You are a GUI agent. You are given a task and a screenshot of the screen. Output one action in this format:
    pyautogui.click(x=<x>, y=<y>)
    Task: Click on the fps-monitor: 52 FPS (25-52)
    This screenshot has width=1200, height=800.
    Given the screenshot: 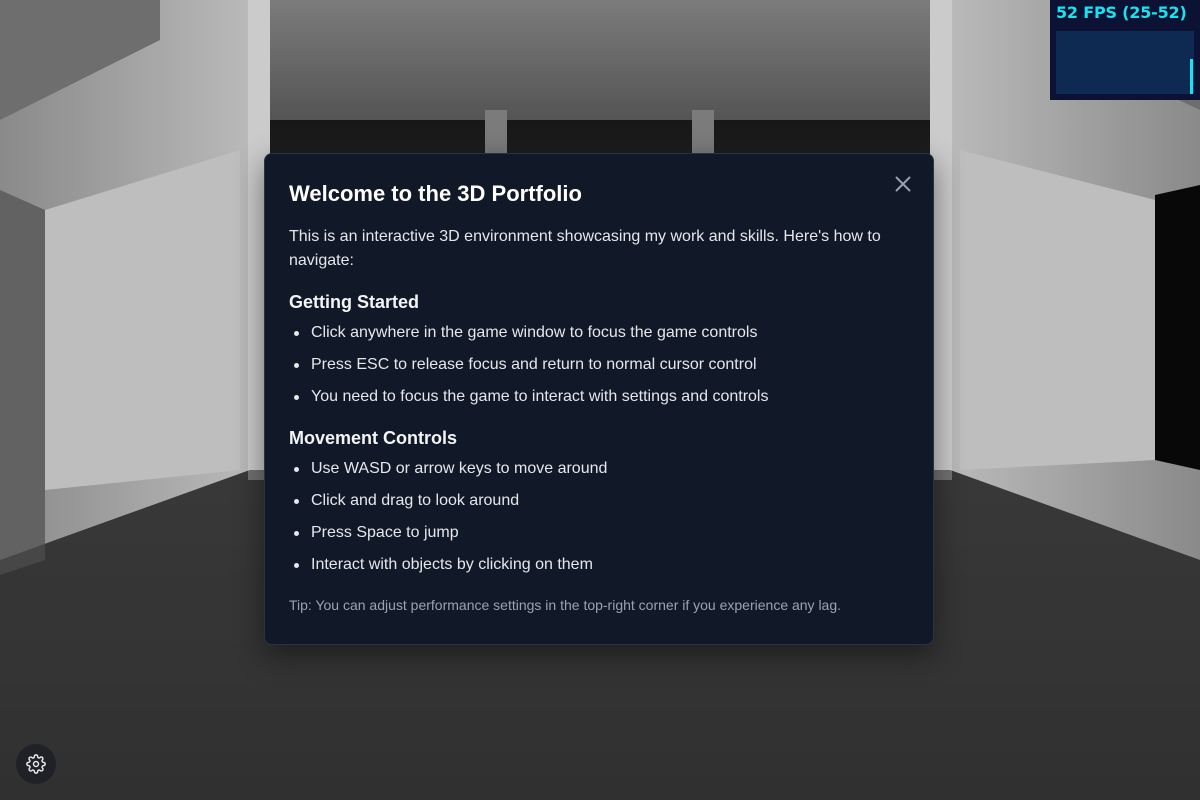 What is the action you would take?
    pyautogui.click(x=1125, y=50)
    